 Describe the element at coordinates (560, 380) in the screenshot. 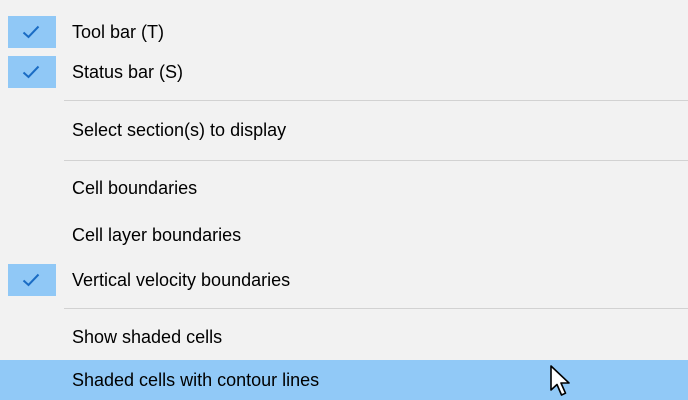

I see `mouse-pointer-icon` at that location.